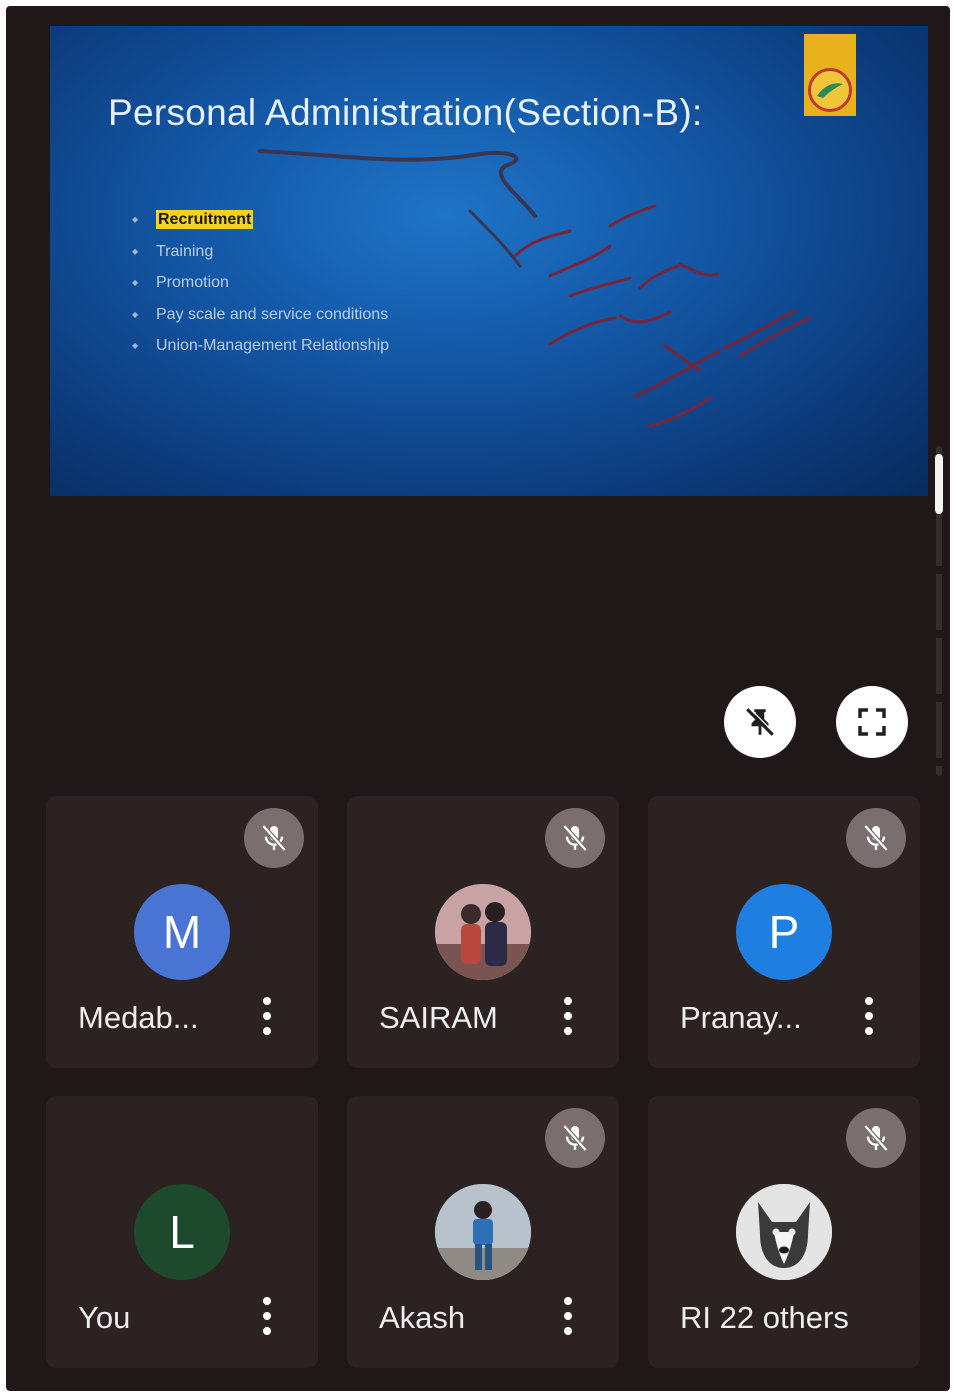 This screenshot has height=1393, width=954. What do you see at coordinates (422, 1317) in the screenshot?
I see `participant-name: Akash` at bounding box center [422, 1317].